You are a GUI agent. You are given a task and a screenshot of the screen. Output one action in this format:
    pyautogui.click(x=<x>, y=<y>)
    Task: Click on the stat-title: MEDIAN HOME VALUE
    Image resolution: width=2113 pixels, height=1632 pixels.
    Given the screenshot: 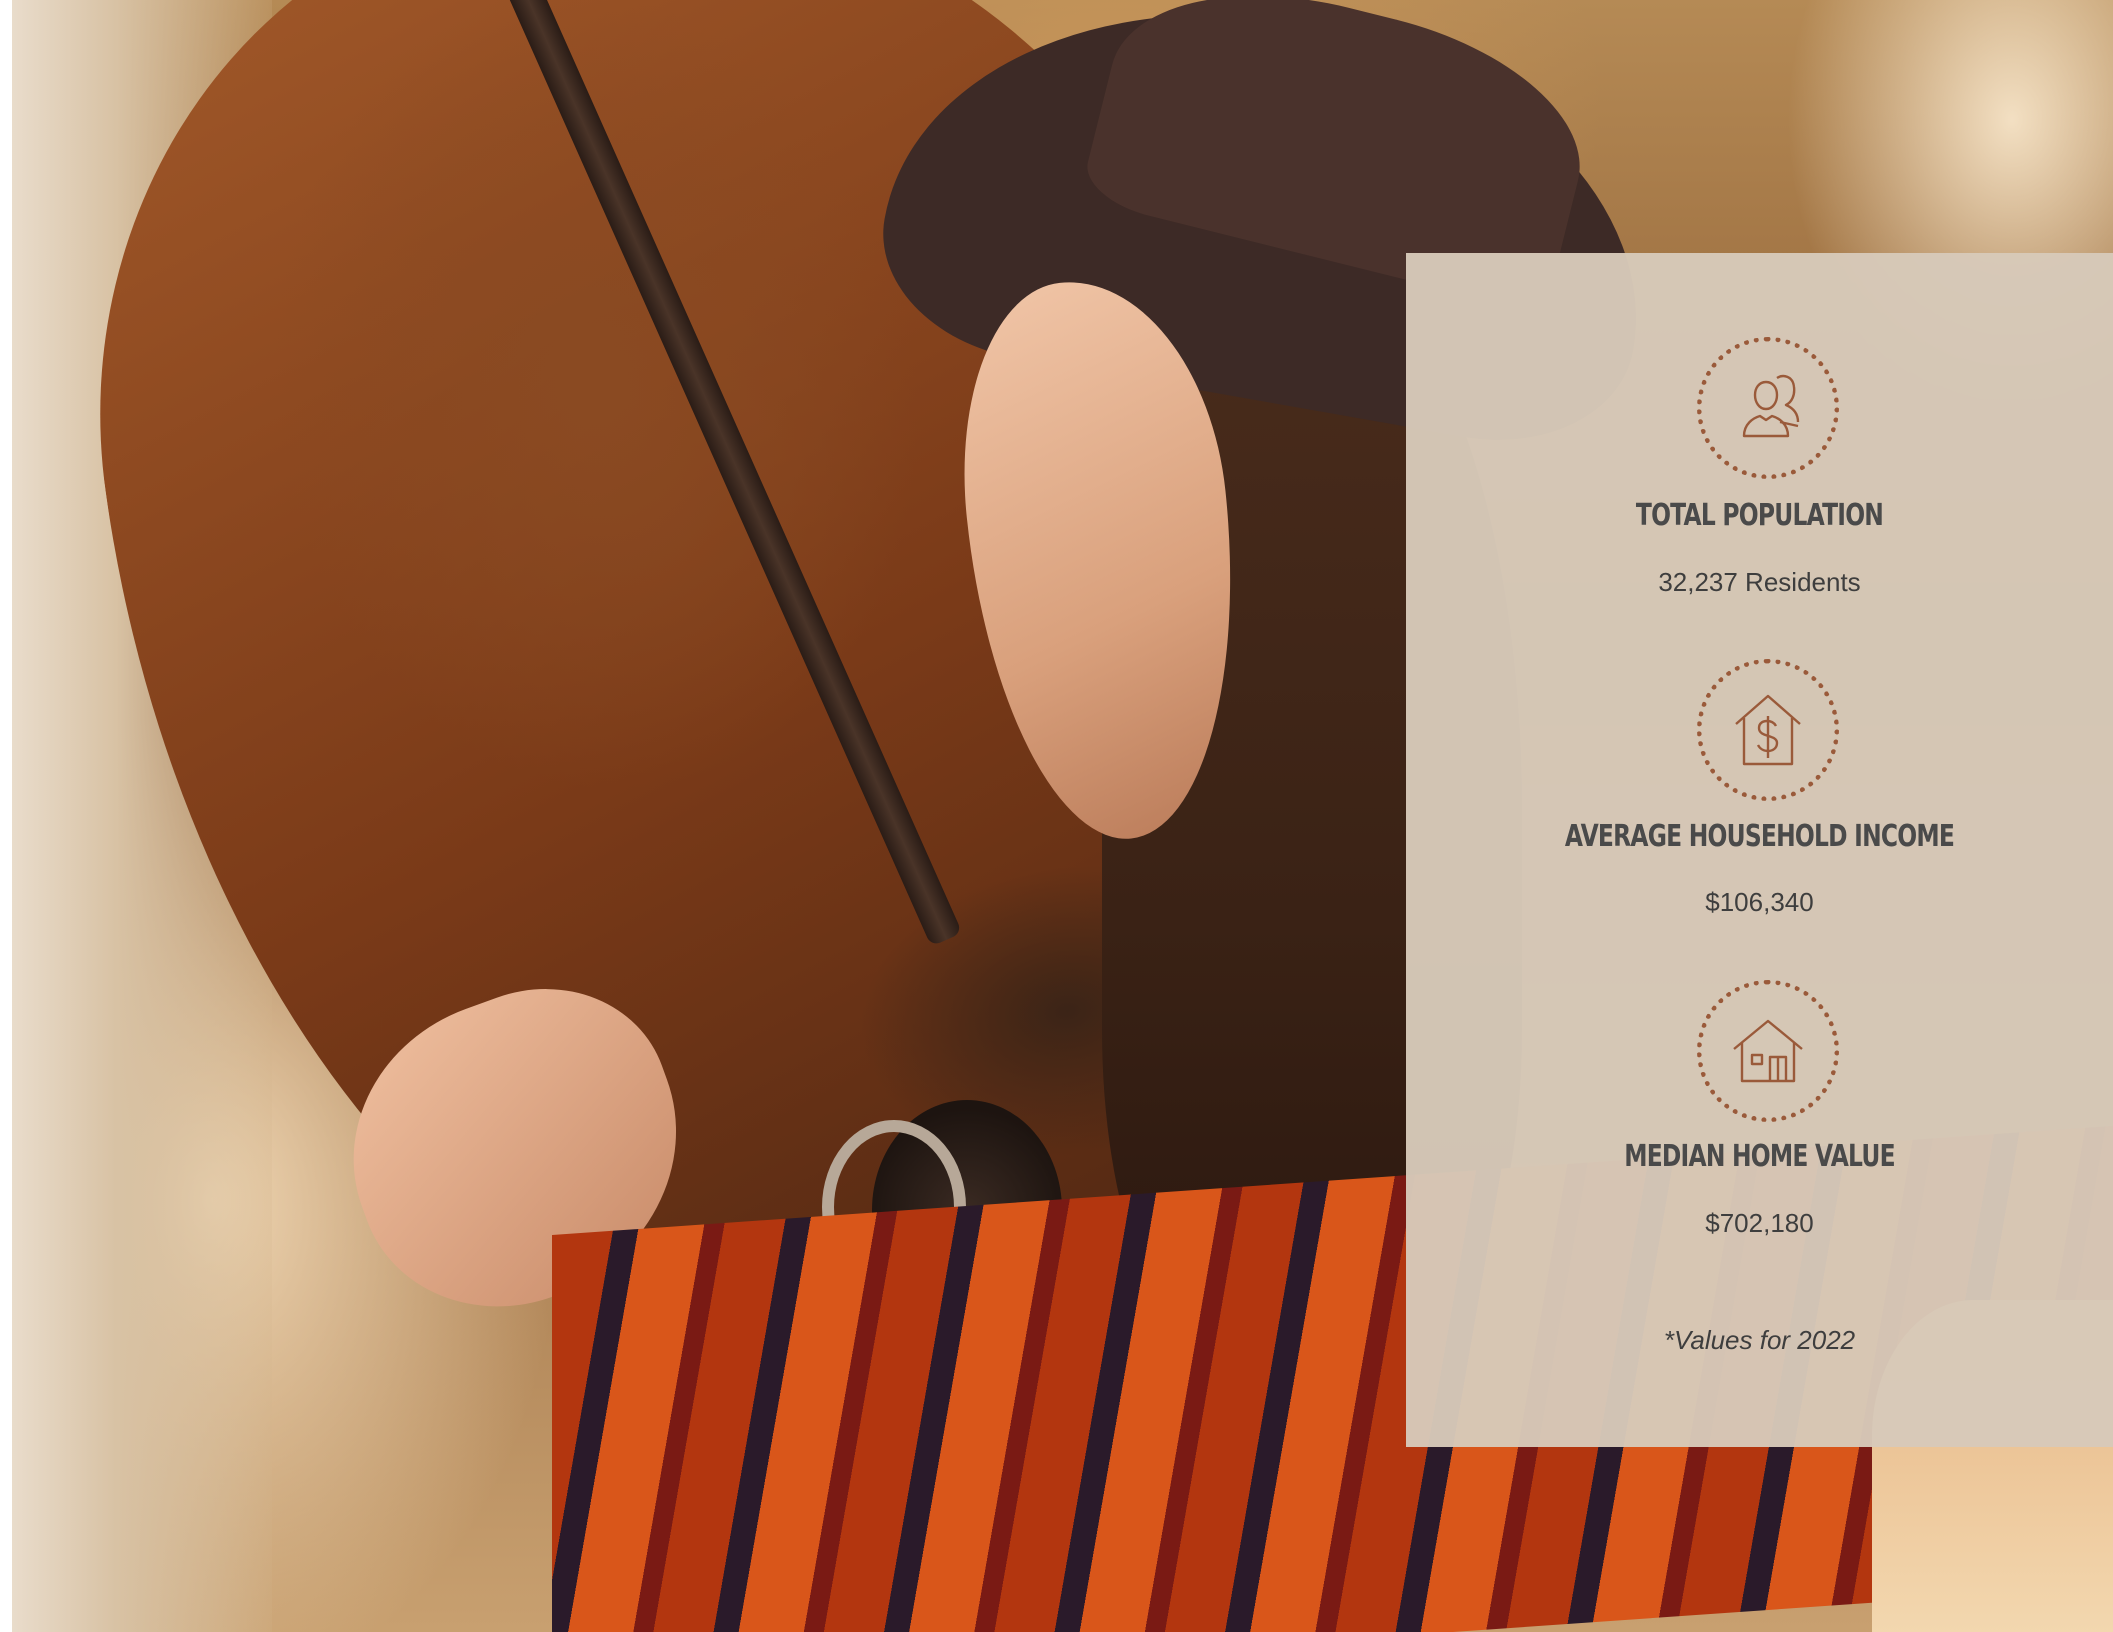 What is the action you would take?
    pyautogui.click(x=1759, y=1156)
    